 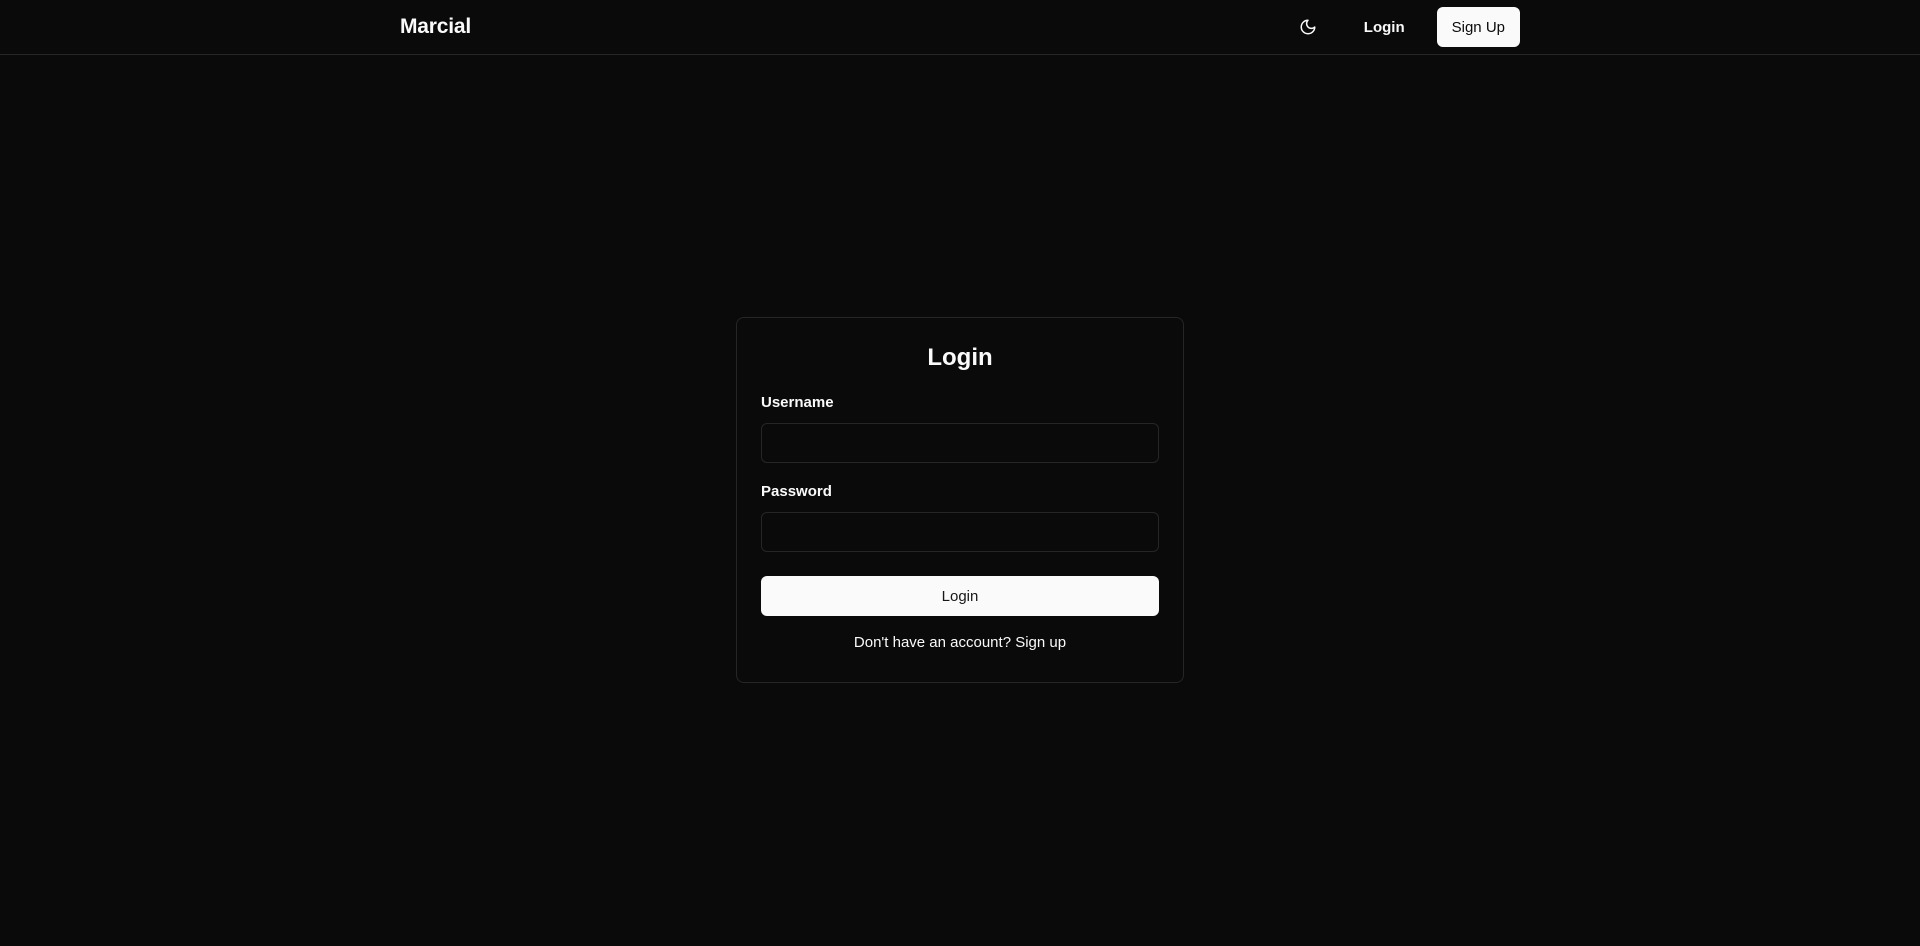 I want to click on top-navbar: Marcial Login Sign Up, so click(x=960, y=27).